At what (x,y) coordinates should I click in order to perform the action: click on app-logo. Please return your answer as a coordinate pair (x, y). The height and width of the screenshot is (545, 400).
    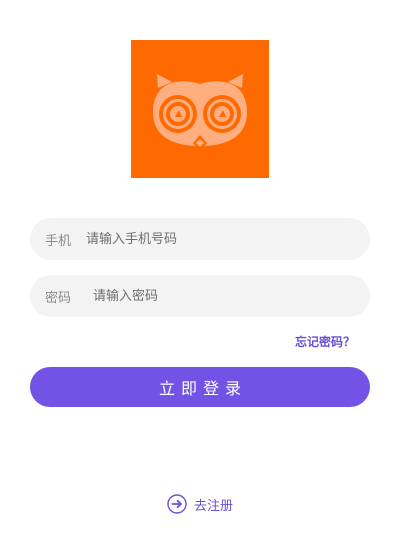
    Looking at the image, I should click on (200, 109).